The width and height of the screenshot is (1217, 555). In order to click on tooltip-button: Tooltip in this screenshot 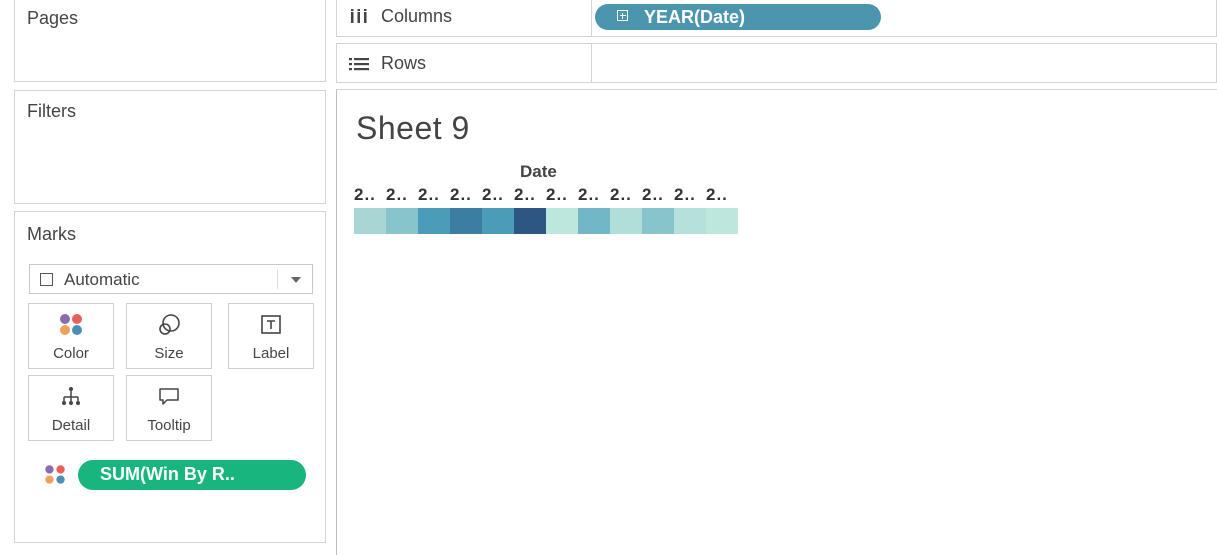, I will do `click(169, 408)`.